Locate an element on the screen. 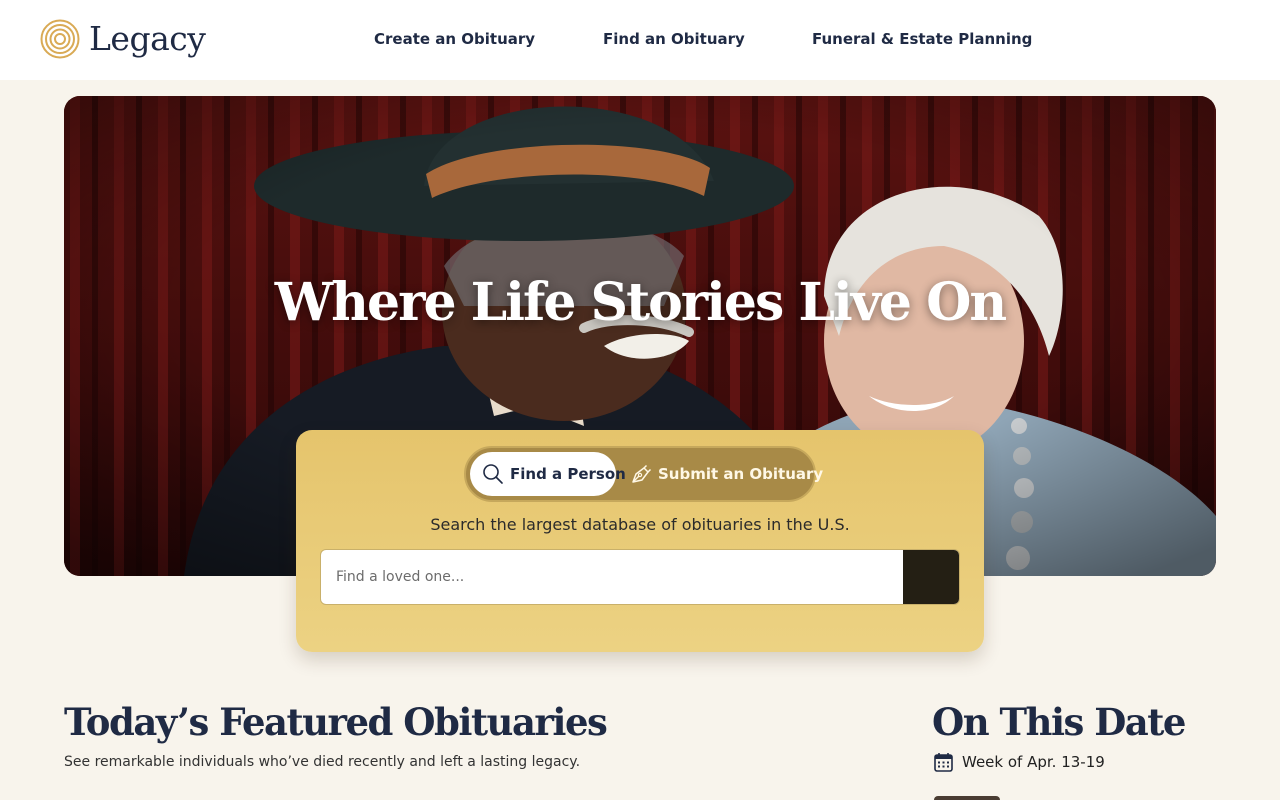 The width and height of the screenshot is (1280, 800). search-mode-toggle: Find a Person Submit an Obituary is located at coordinates (643, 474).